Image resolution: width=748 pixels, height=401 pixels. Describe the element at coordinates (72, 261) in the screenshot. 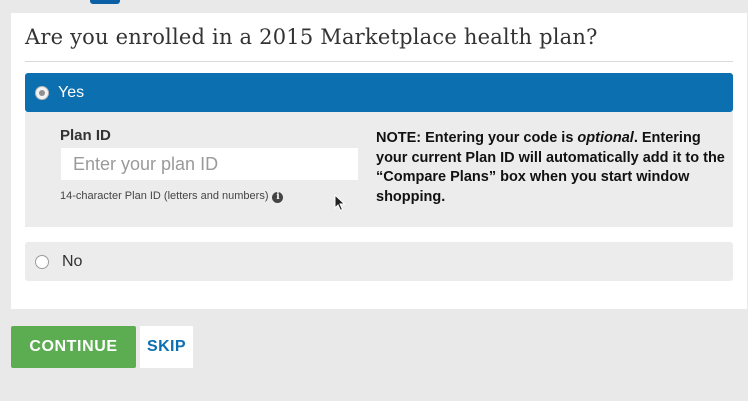

I see `option-no-label: No` at that location.